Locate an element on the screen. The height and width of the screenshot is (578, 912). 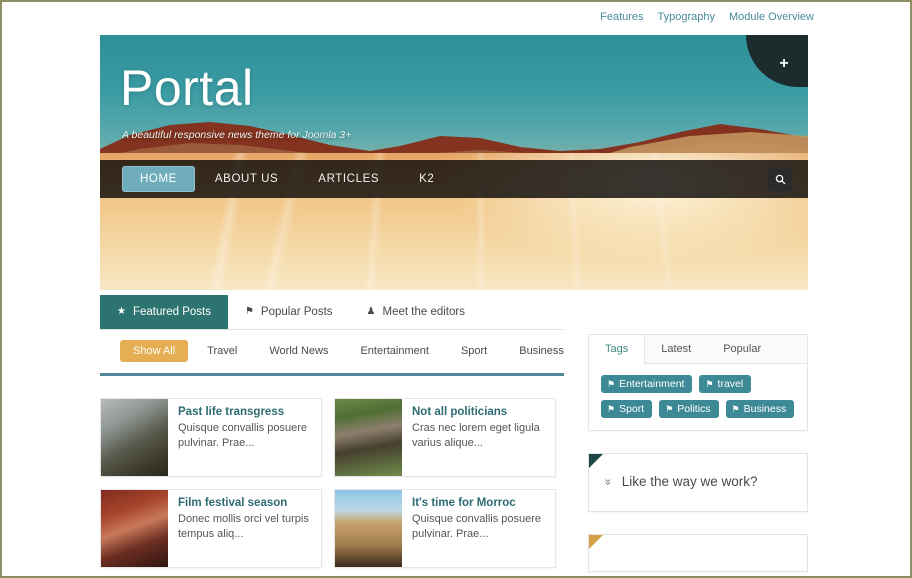
tag-label: Politics is located at coordinates (694, 409).